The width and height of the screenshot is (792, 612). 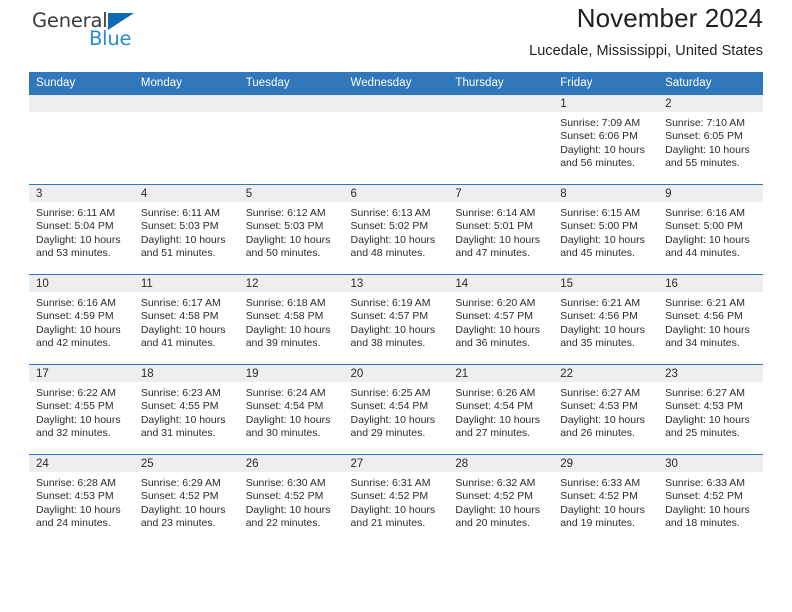 I want to click on daylight-text: Daylight: 10 hours and 34 minutes., so click(x=707, y=336).